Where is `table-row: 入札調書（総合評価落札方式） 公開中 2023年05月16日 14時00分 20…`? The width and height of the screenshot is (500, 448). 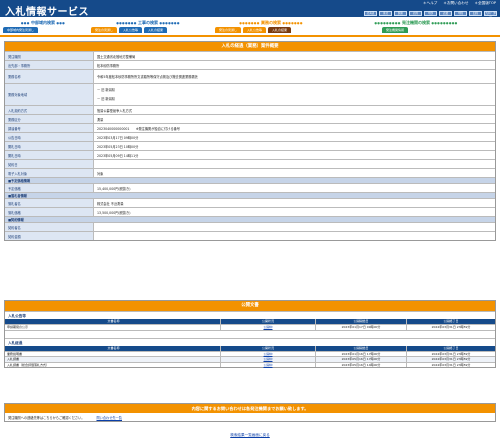
table-row: 入札調書（総合評価落札方式） 公開中 2023年05月16日 14時00分 20… is located at coordinates (250, 364).